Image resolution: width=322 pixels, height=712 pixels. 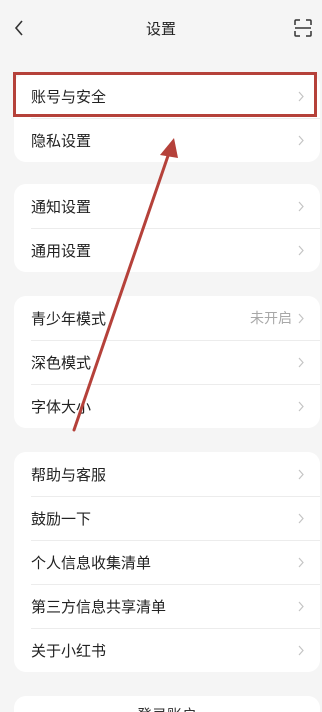 What do you see at coordinates (167, 318) in the screenshot?
I see `teen-mode-item: 青少年模式 未开启` at bounding box center [167, 318].